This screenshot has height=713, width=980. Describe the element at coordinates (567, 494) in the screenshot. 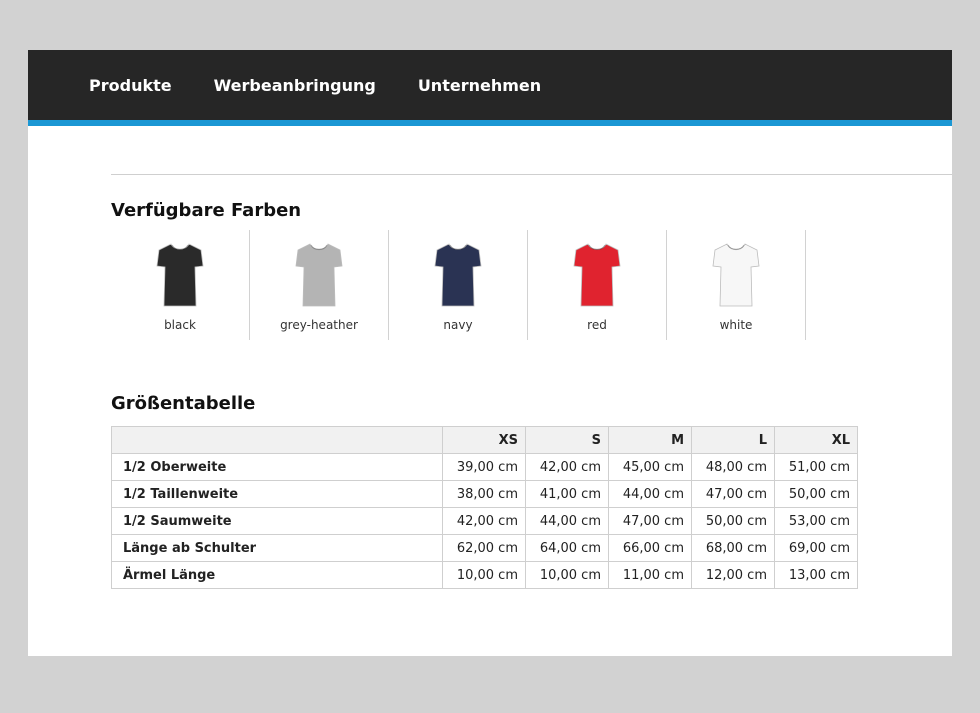

I see `table-cell: 41,00 cm` at that location.